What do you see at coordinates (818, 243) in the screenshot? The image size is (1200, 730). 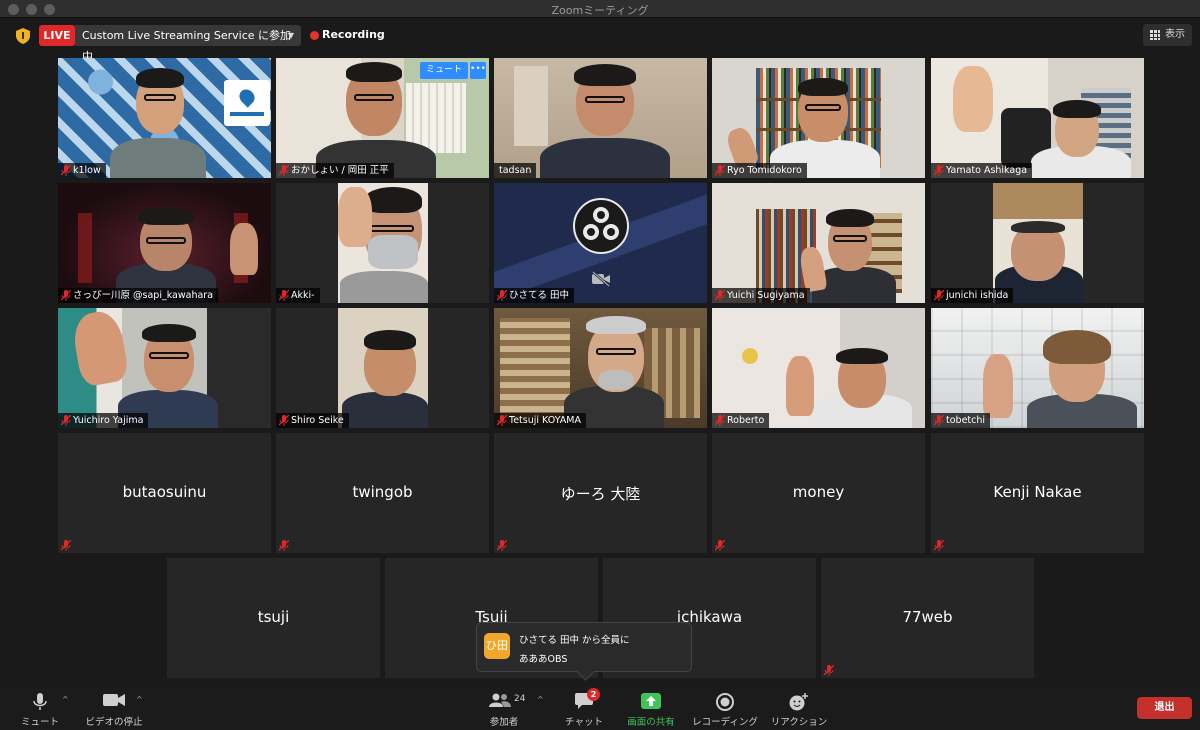 I see `video-tile: Yuichi Sugiyama` at bounding box center [818, 243].